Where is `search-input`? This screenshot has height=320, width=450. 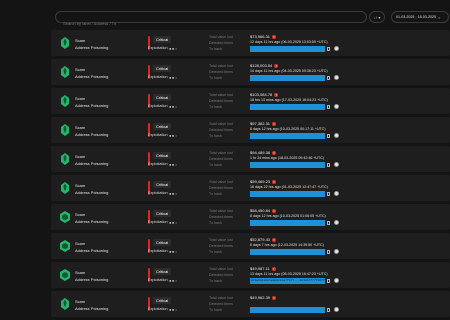 search-input is located at coordinates (211, 23).